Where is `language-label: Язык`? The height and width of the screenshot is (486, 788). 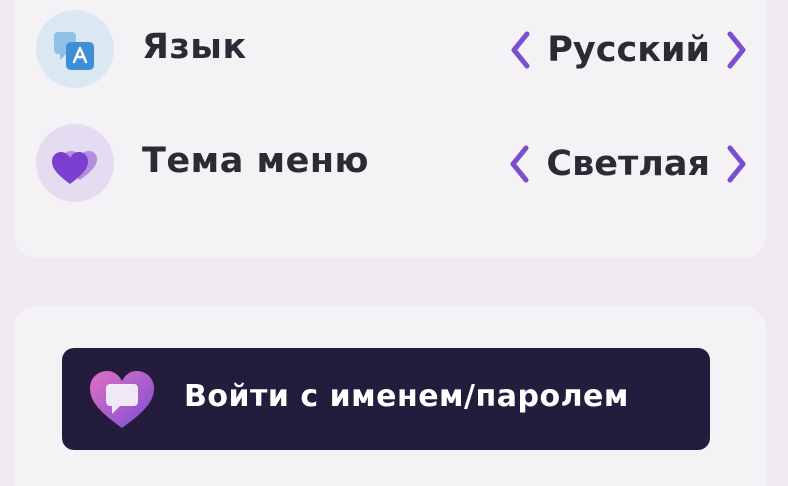
language-label: Язык is located at coordinates (194, 47).